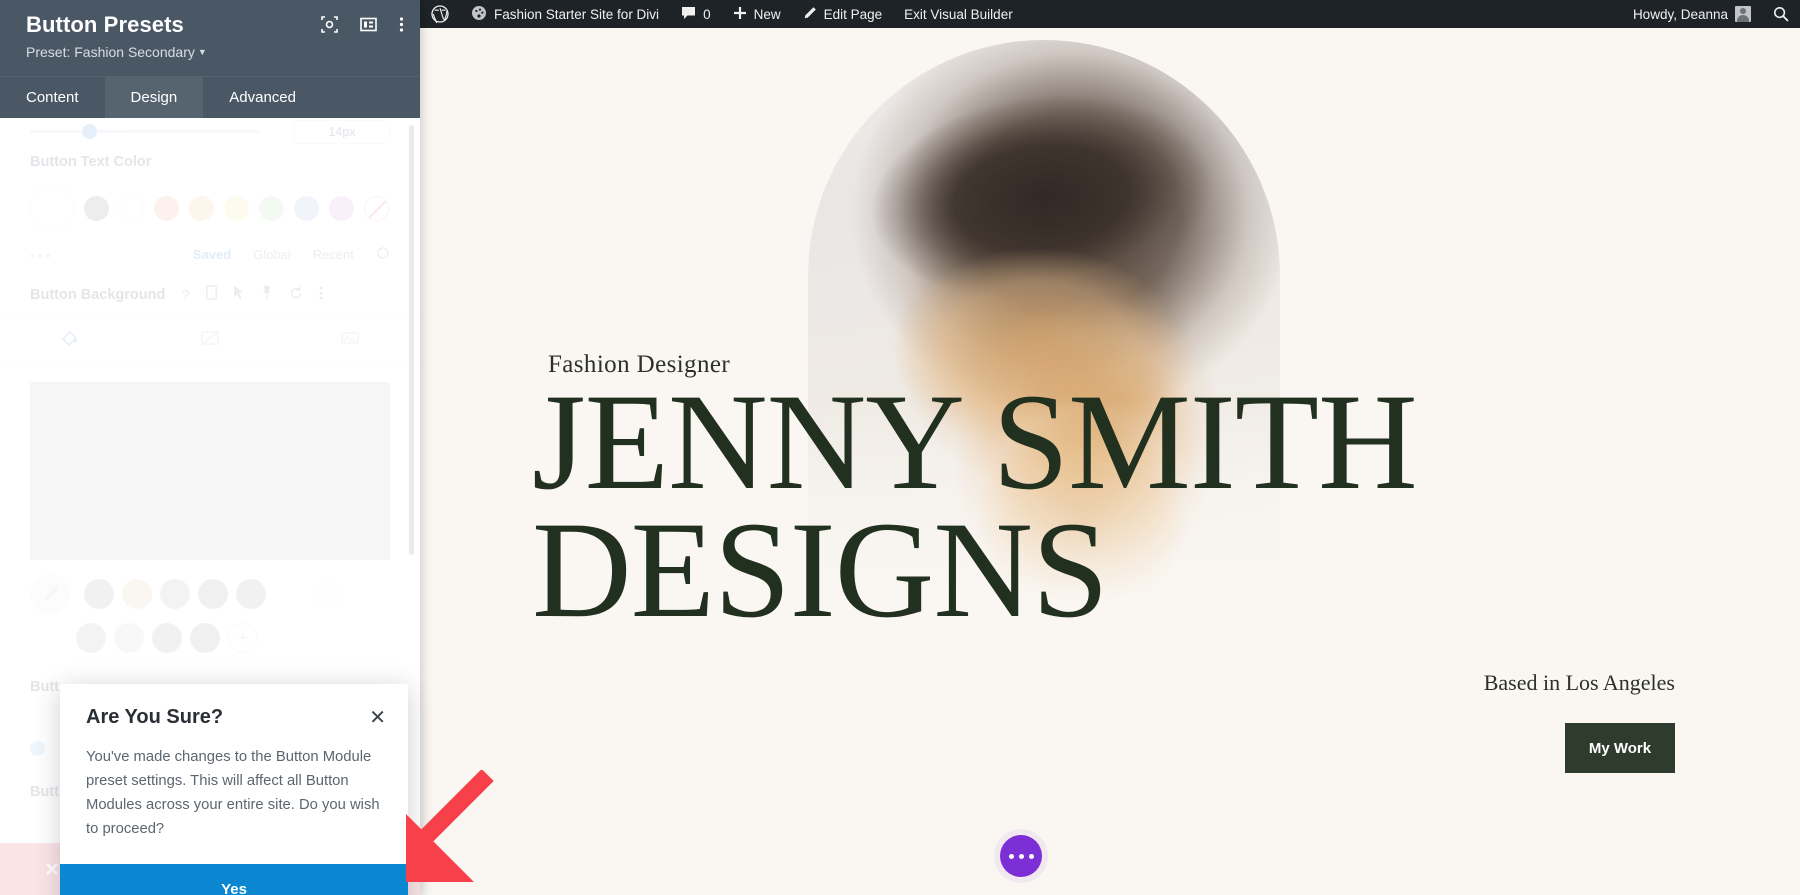 Image resolution: width=1800 pixels, height=895 pixels. I want to click on background-palette: +, so click(210, 613).